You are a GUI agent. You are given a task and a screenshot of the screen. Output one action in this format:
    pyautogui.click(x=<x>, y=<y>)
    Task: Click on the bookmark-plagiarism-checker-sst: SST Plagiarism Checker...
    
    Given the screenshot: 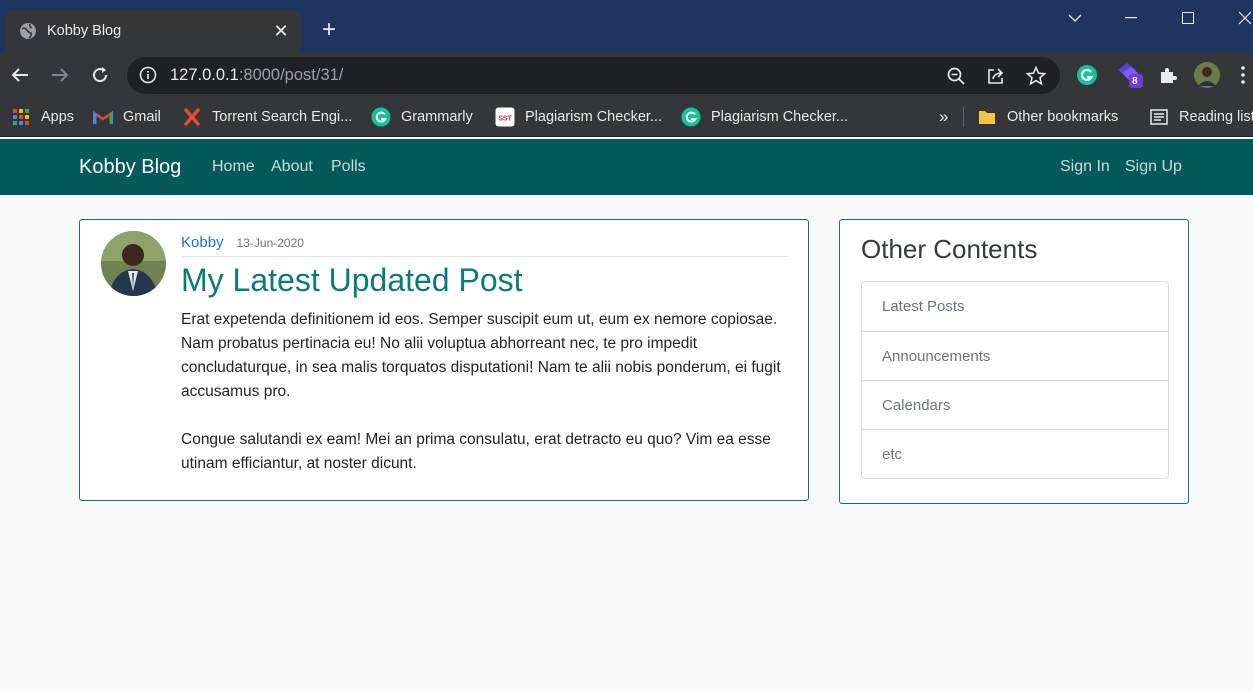 What is the action you would take?
    pyautogui.click(x=578, y=117)
    